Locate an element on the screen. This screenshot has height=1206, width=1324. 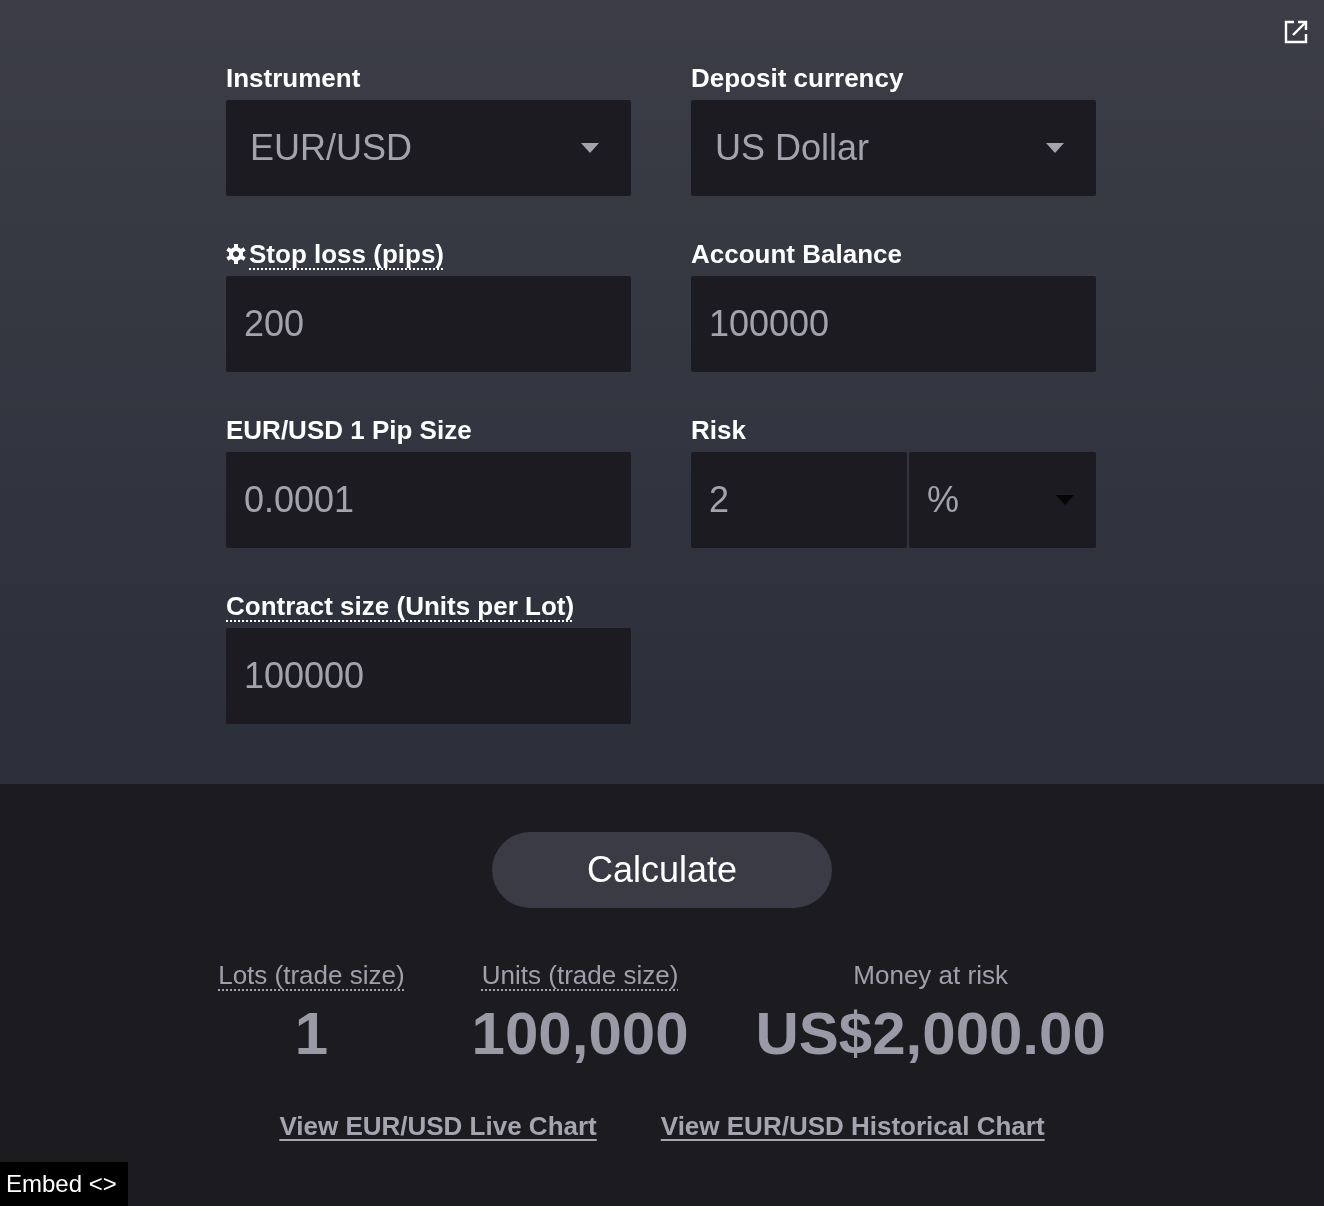
field-label: Stop loss (pips) is located at coordinates (346, 254).